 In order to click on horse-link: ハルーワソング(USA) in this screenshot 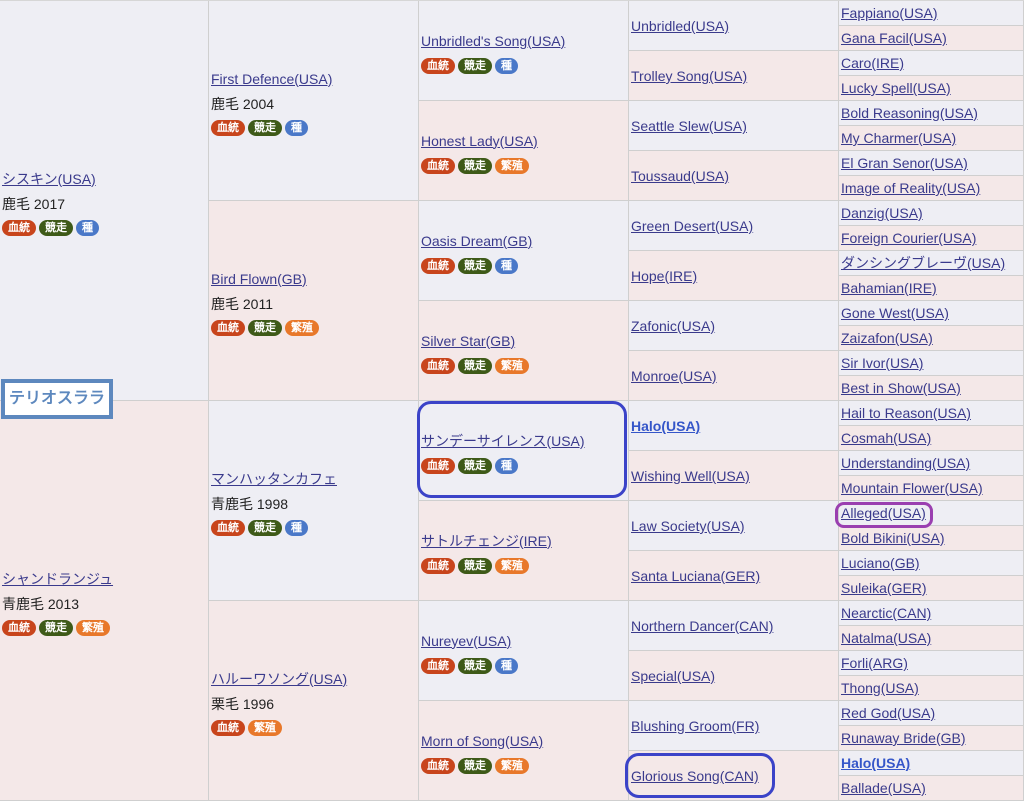, I will do `click(313, 679)`.